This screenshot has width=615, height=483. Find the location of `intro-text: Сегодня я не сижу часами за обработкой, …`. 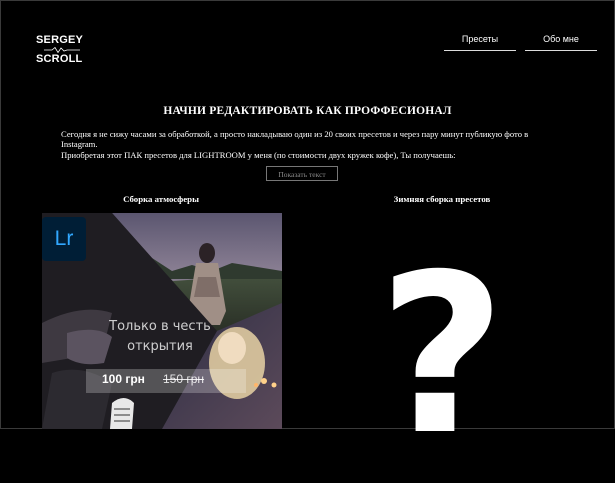

intro-text: Сегодня я не сижу часами за обработкой, … is located at coordinates (308, 144).